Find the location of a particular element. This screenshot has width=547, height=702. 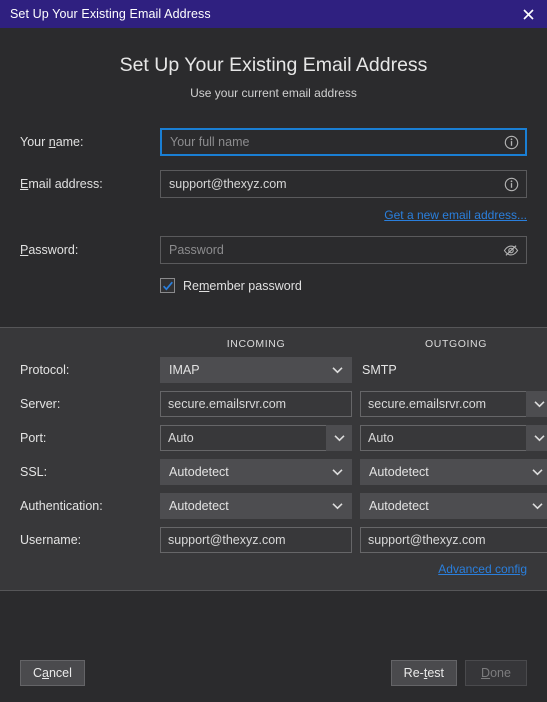

row-authentication: Authentication: Autodetect Autodetect is located at coordinates (283, 506).